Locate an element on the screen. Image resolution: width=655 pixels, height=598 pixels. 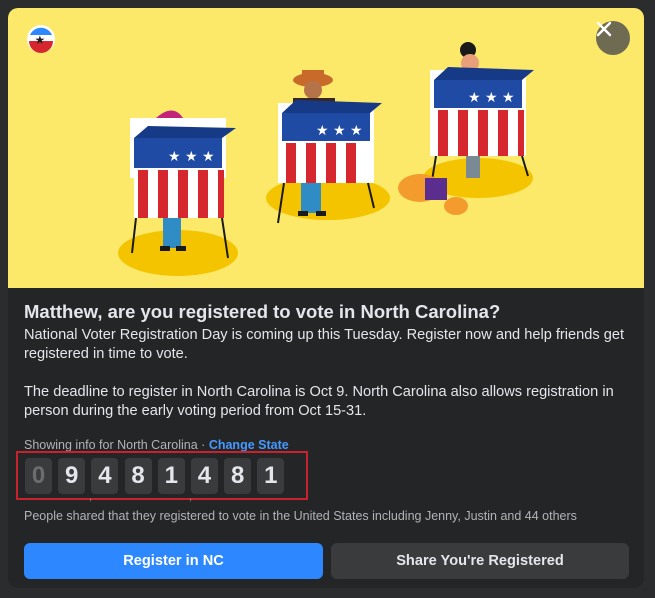
registration-counter: 0 9 4 8 1 4 8 1 , , is located at coordinates (162, 477).